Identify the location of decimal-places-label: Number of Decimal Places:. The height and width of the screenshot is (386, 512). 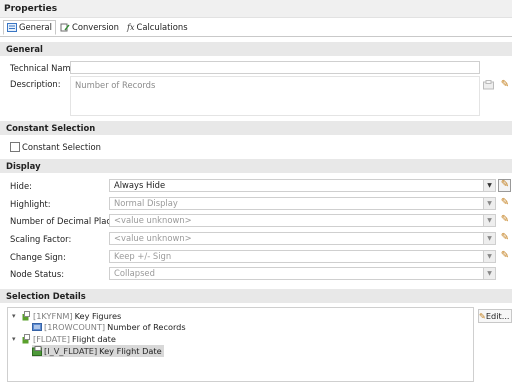
(67, 221).